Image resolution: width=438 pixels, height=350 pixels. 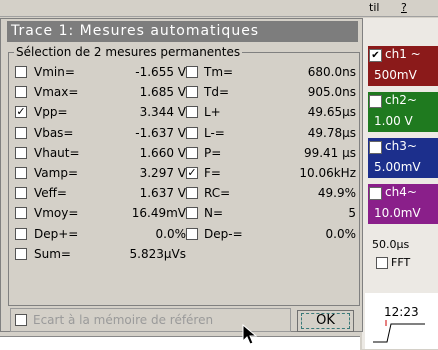 I want to click on ok-button: OK, so click(x=325, y=321).